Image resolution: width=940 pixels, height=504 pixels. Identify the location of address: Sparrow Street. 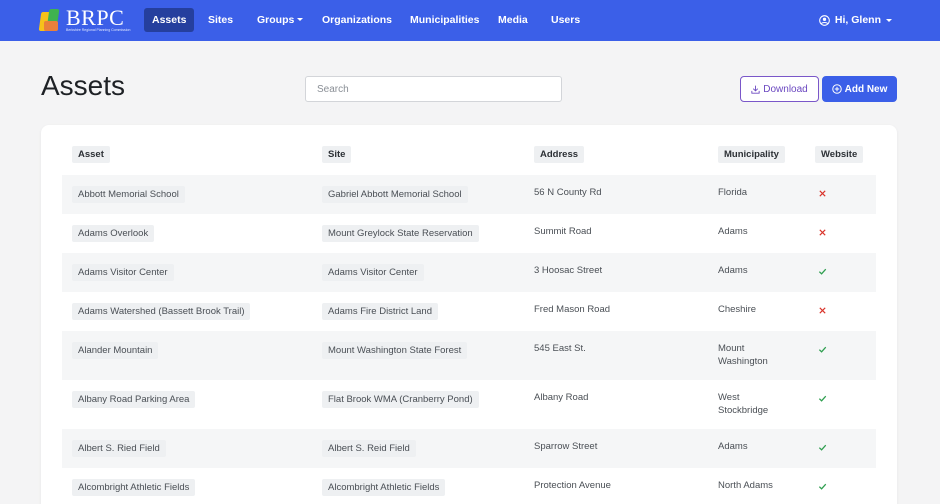
(566, 446).